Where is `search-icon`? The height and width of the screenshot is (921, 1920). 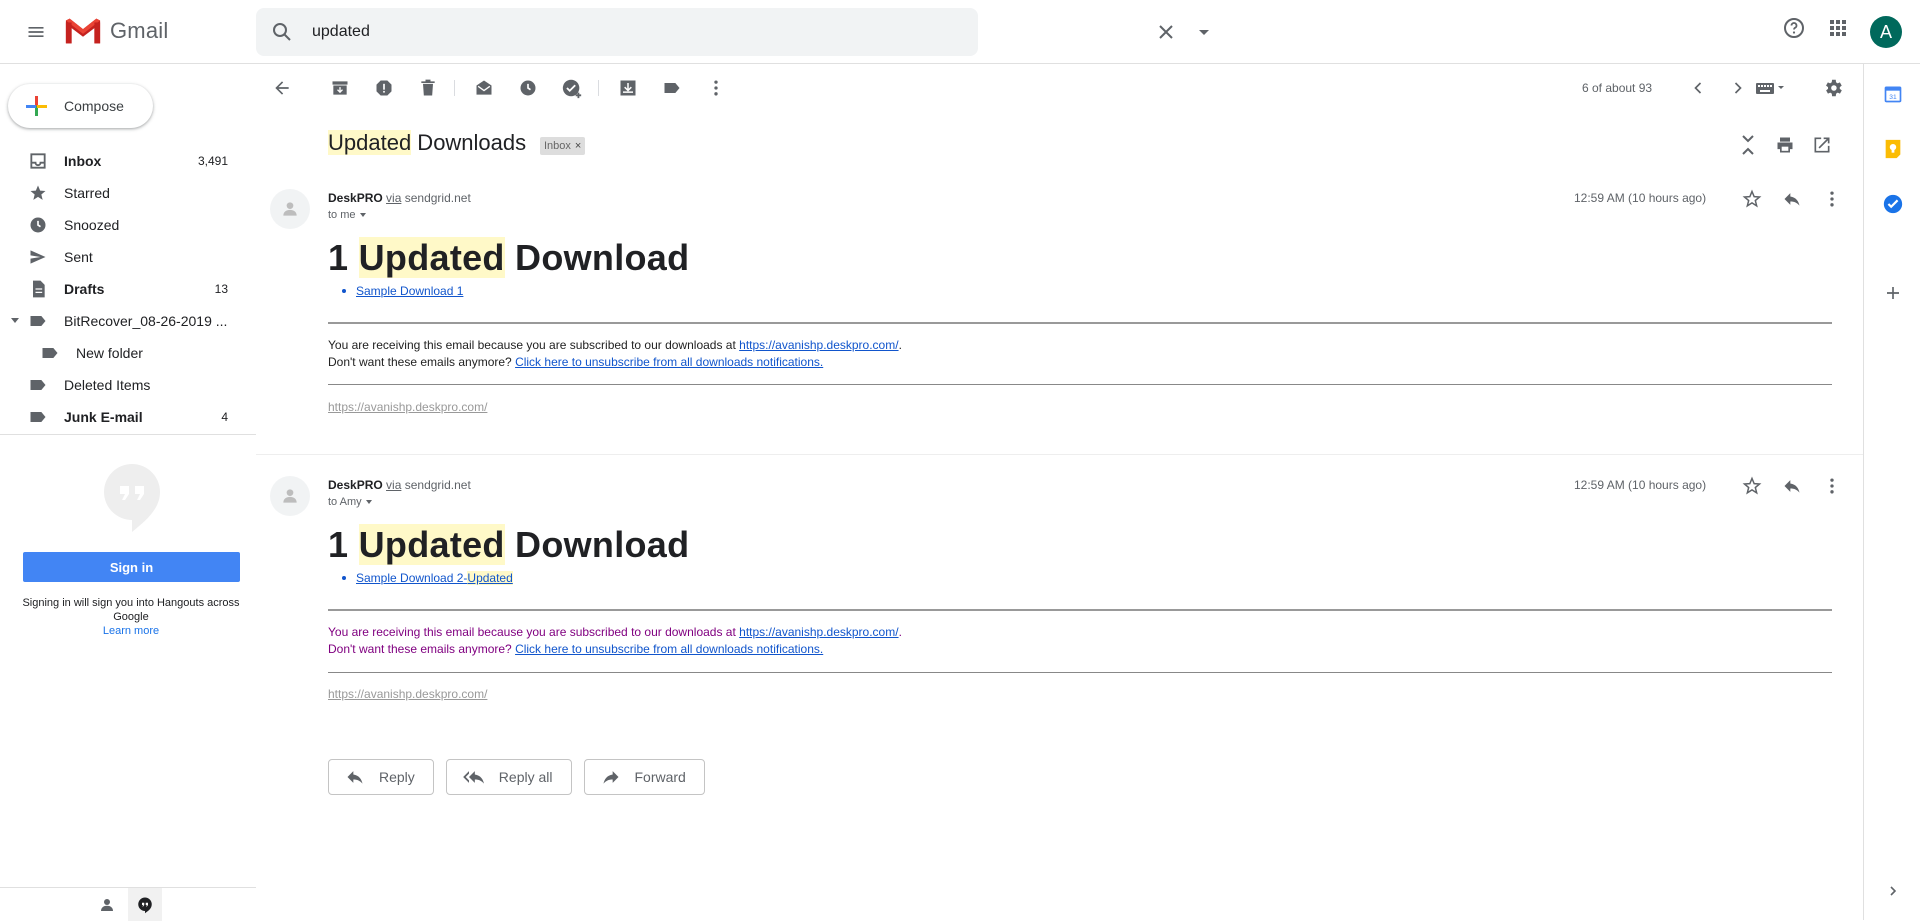
search-icon is located at coordinates (282, 32).